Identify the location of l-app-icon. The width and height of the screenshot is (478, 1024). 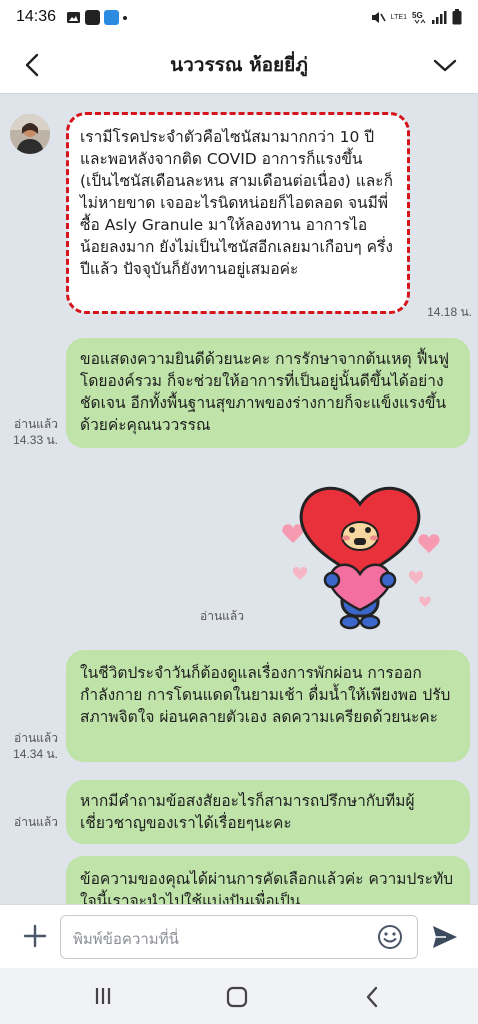
(92, 17).